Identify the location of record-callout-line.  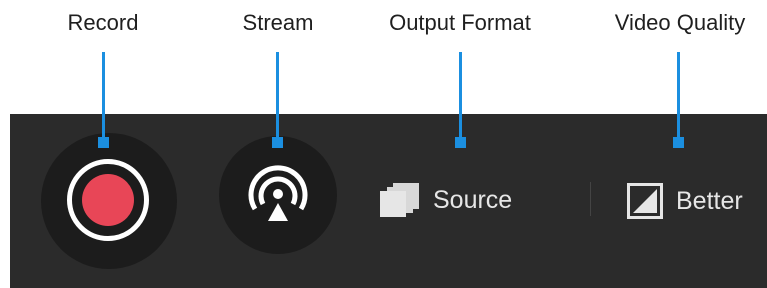
(103, 97).